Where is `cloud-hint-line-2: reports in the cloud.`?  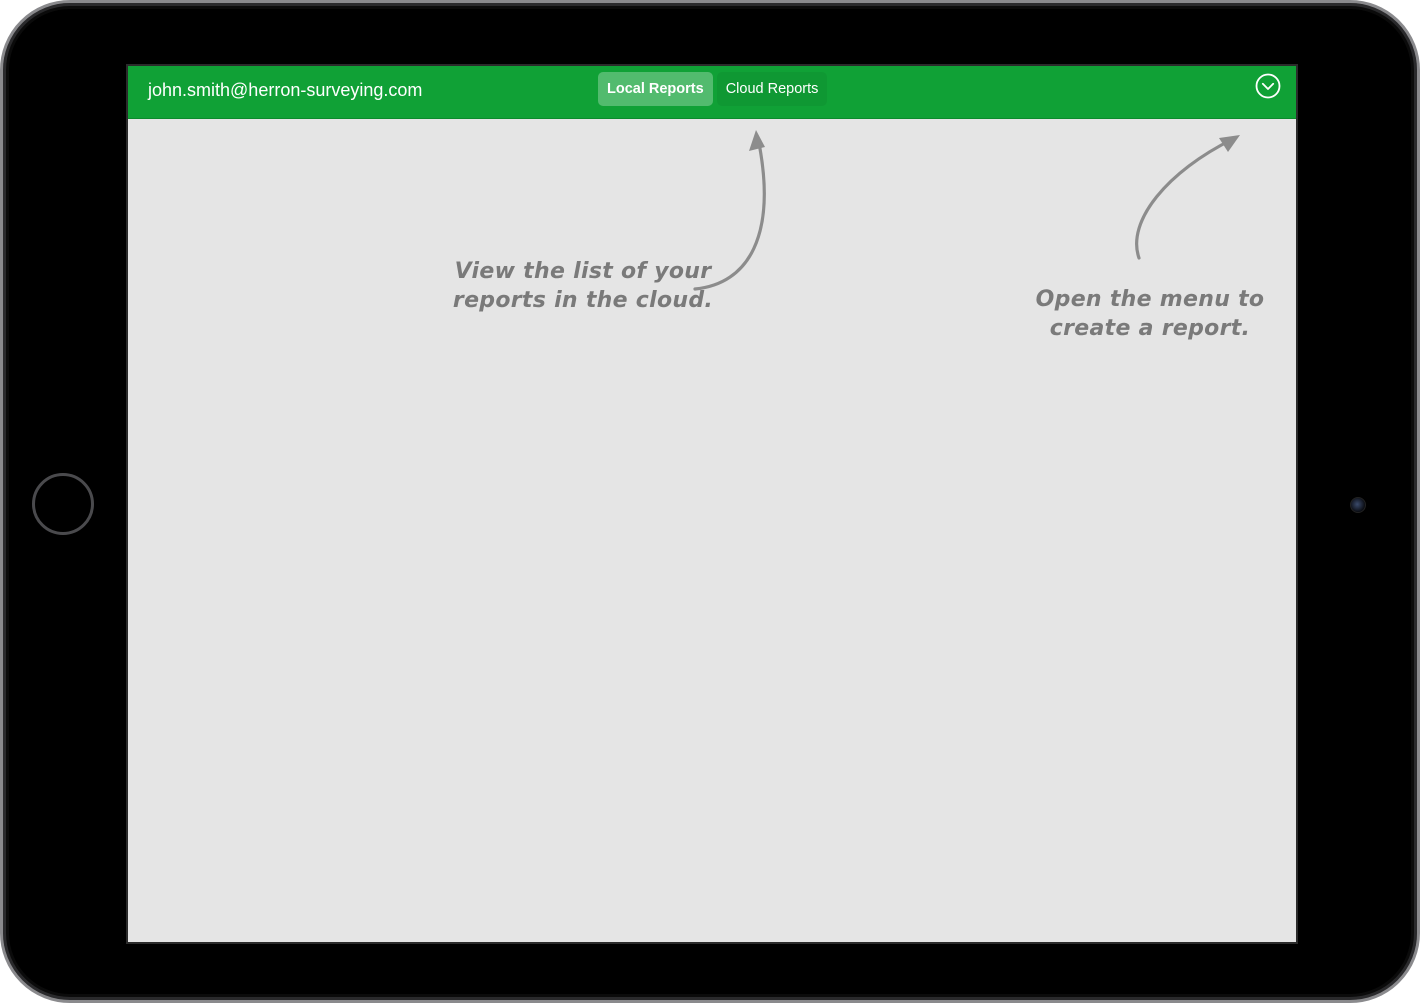 cloud-hint-line-2: reports in the cloud. is located at coordinates (583, 300).